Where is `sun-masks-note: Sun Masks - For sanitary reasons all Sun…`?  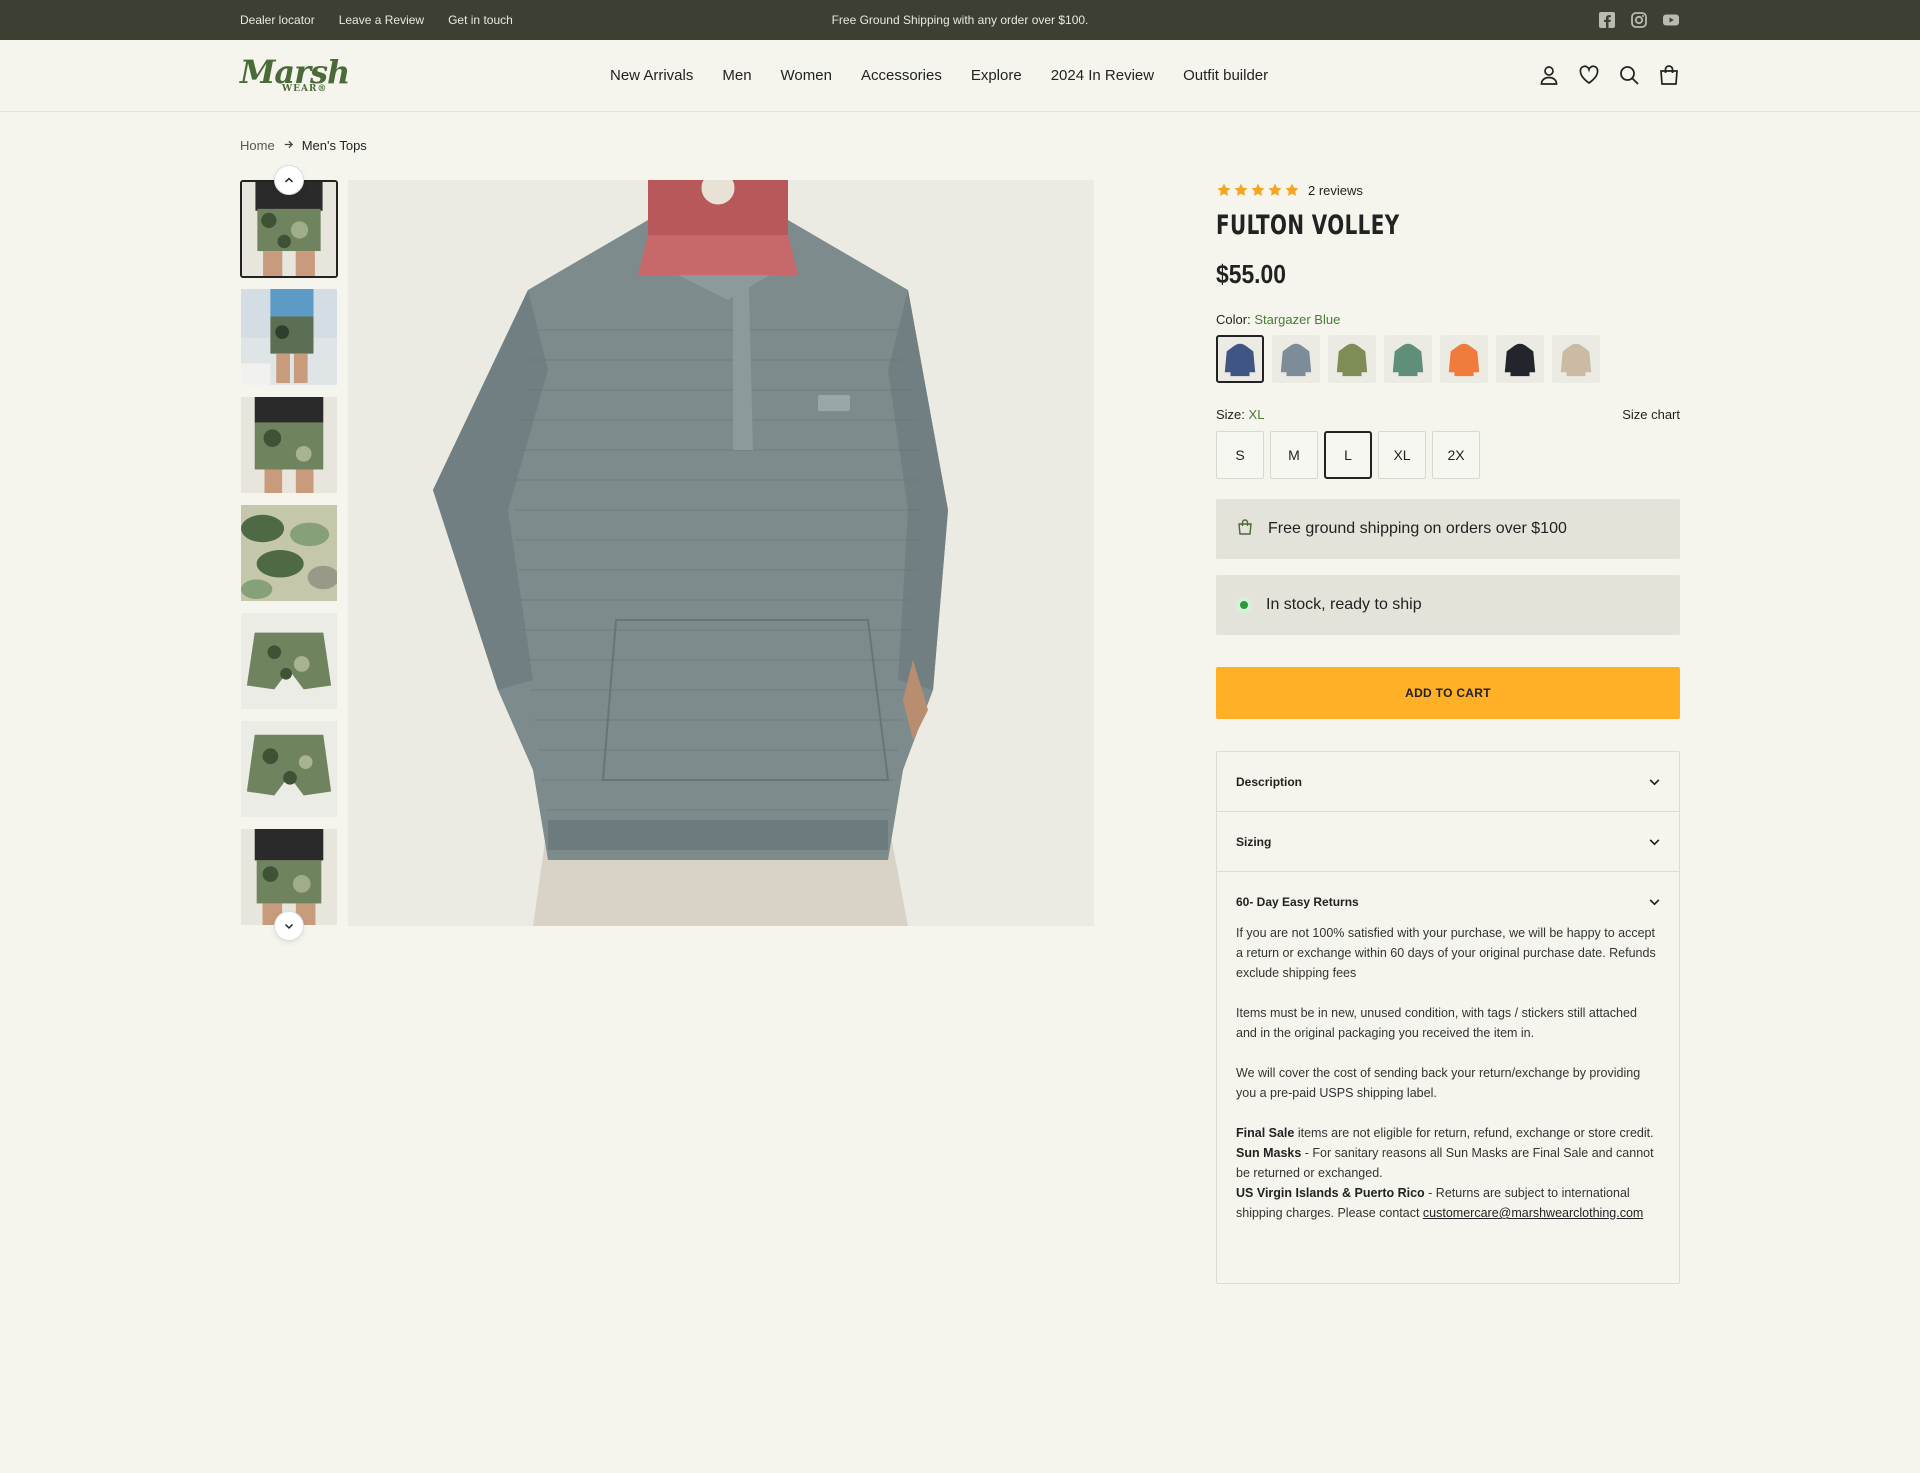
sun-masks-note: Sun Masks - For sanitary reasons all Sun… is located at coordinates (1447, 1163).